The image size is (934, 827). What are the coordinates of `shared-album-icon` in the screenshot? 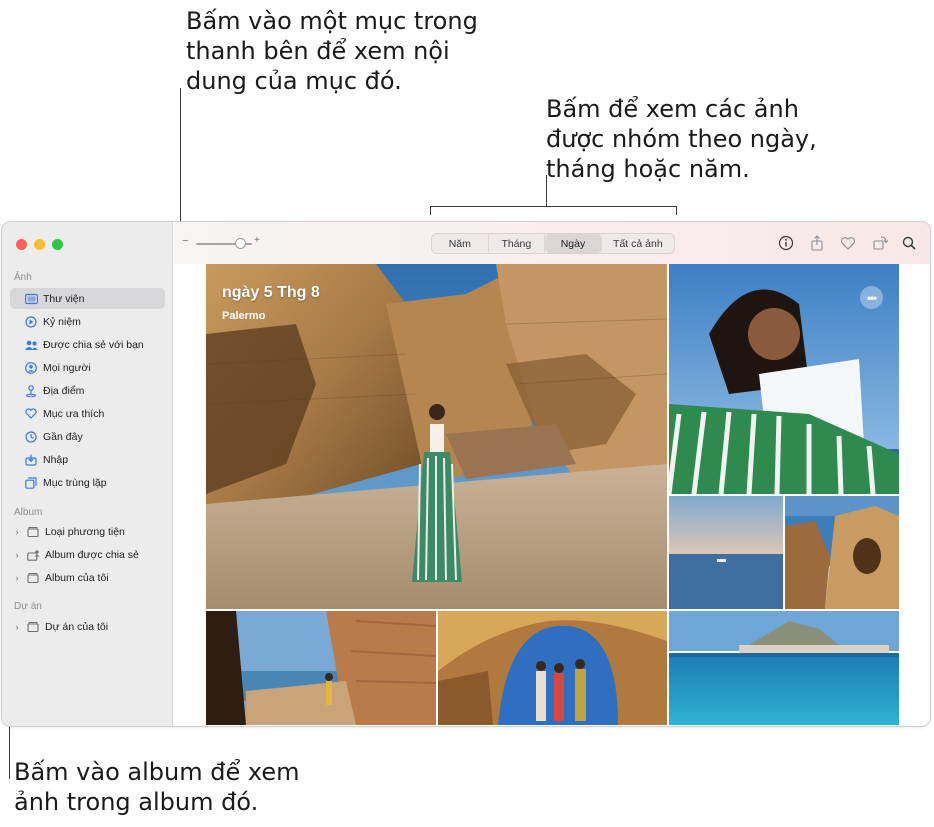 It's located at (33, 555).